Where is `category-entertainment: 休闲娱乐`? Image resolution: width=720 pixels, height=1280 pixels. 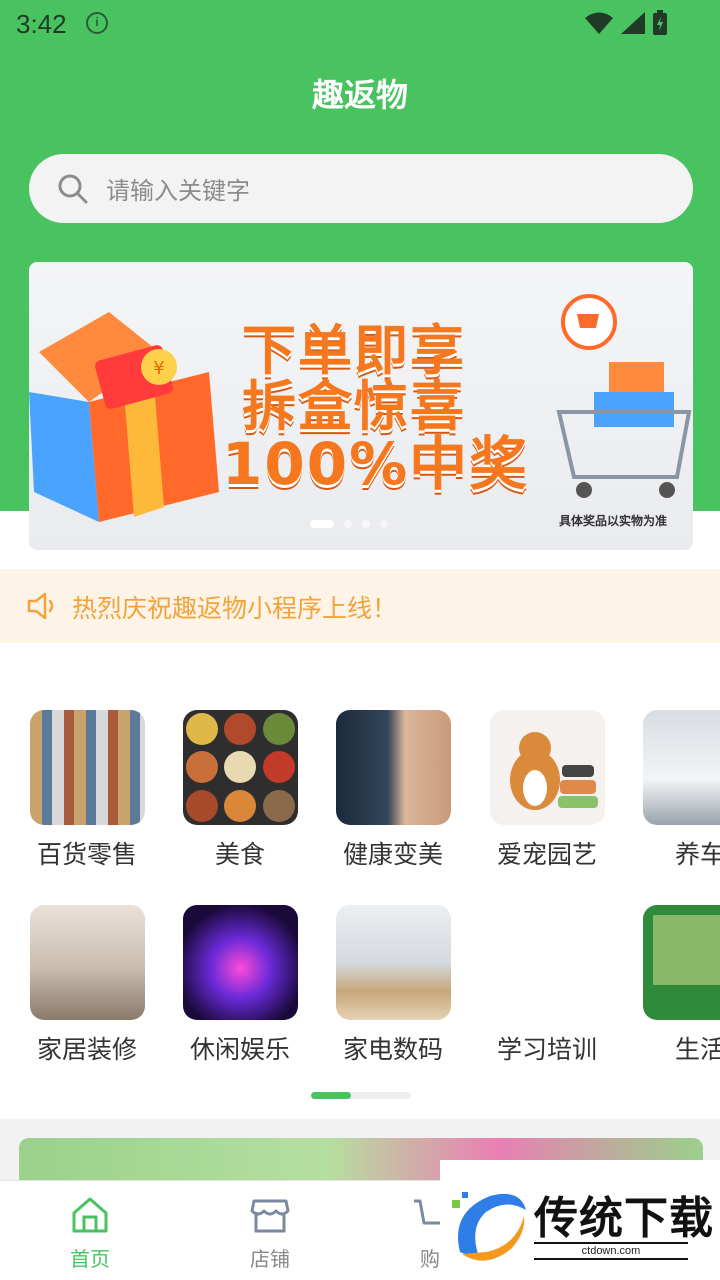 category-entertainment: 休闲娱乐 is located at coordinates (240, 985).